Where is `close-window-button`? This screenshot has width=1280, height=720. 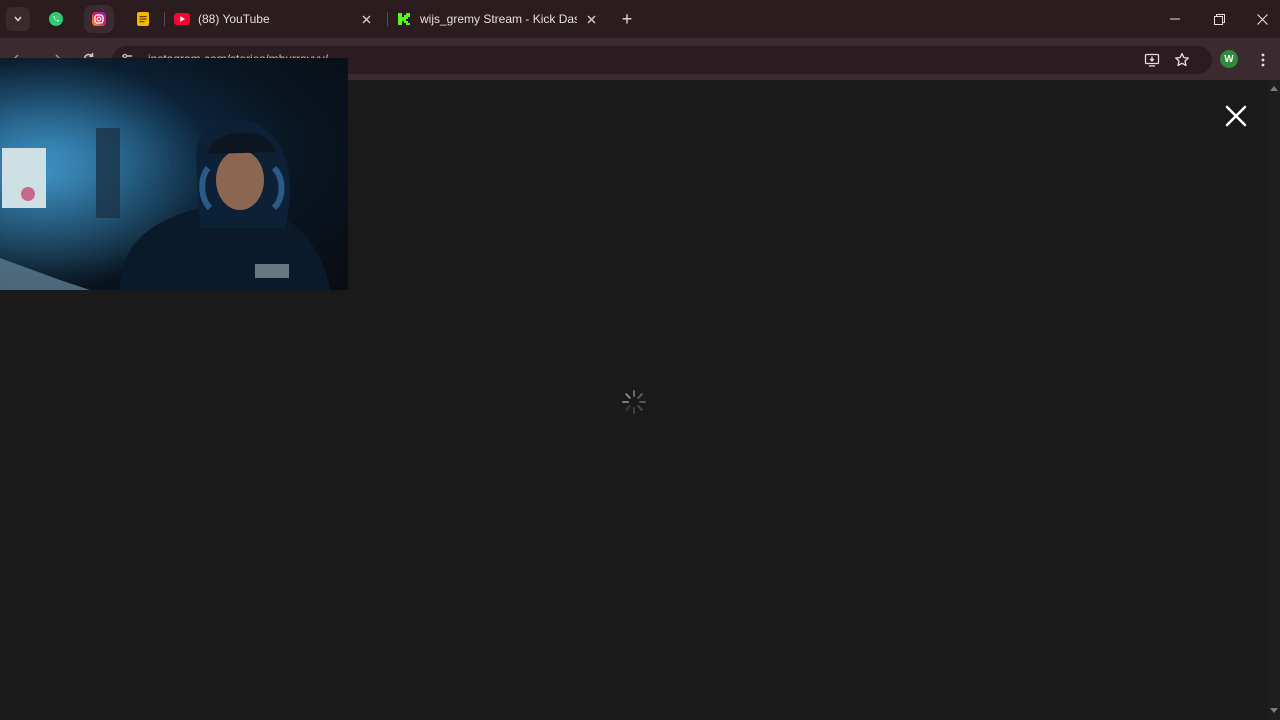
close-window-button is located at coordinates (1260, 19).